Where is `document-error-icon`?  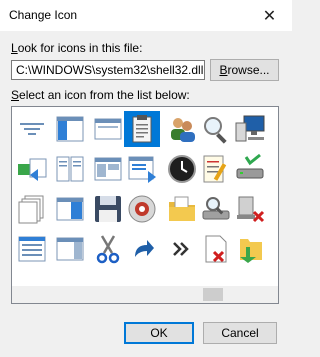 document-error-icon is located at coordinates (216, 249).